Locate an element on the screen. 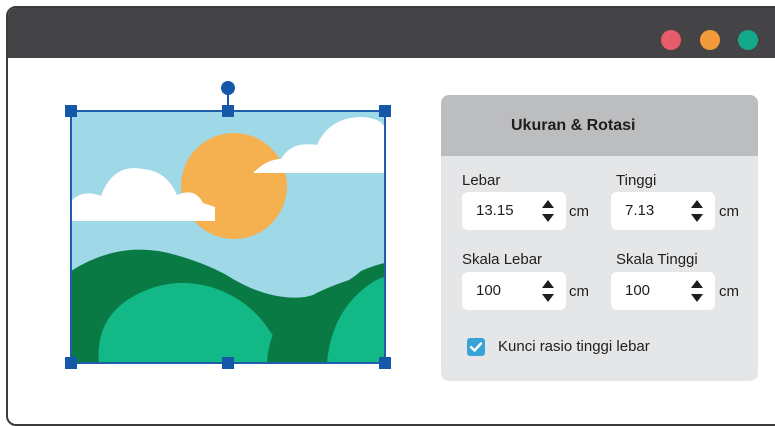  lock-ratio-checkbox is located at coordinates (476, 347).